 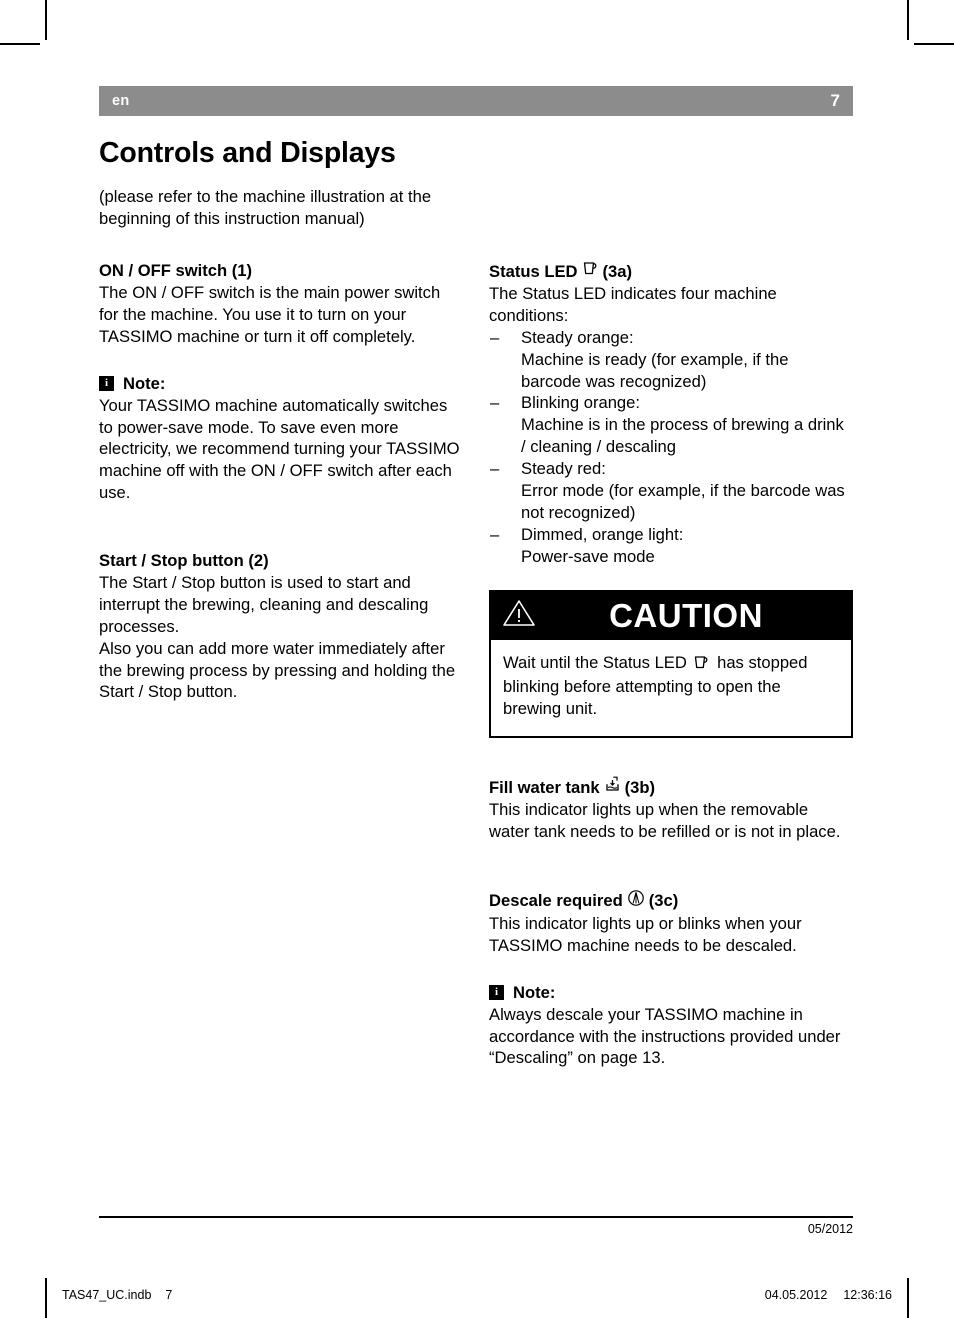 What do you see at coordinates (640, 787) in the screenshot?
I see `section-heading-fill-water-tank-ref: (3b)` at bounding box center [640, 787].